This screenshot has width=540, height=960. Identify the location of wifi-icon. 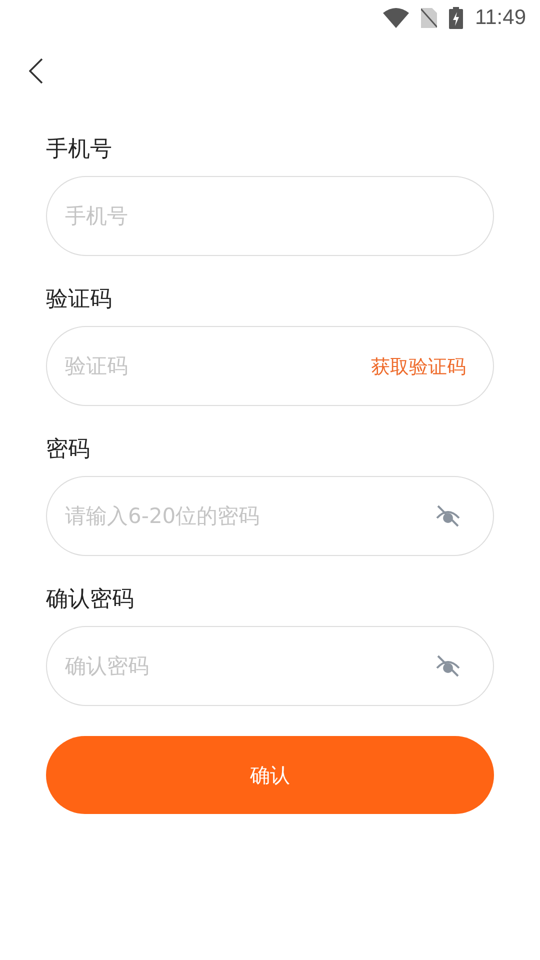
(396, 18).